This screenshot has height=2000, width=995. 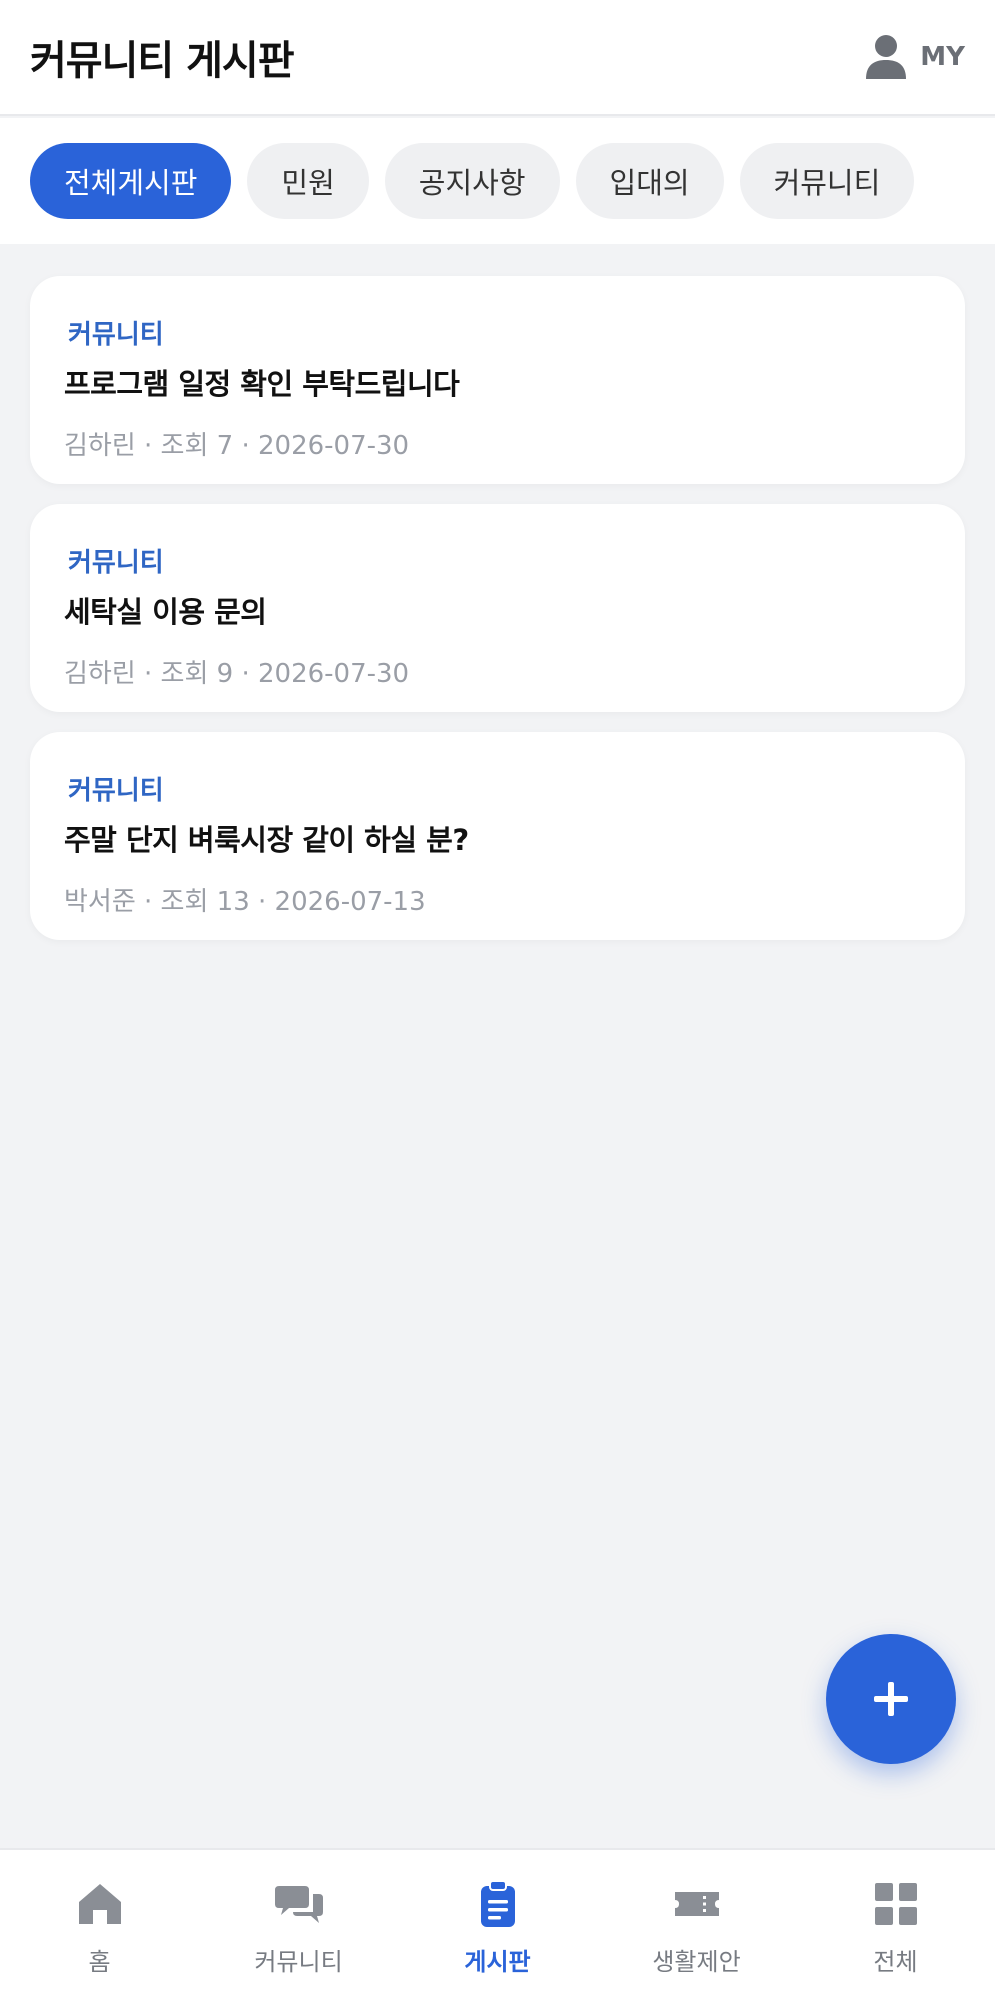 What do you see at coordinates (827, 181) in the screenshot?
I see `tab-community: 커뮤니티` at bounding box center [827, 181].